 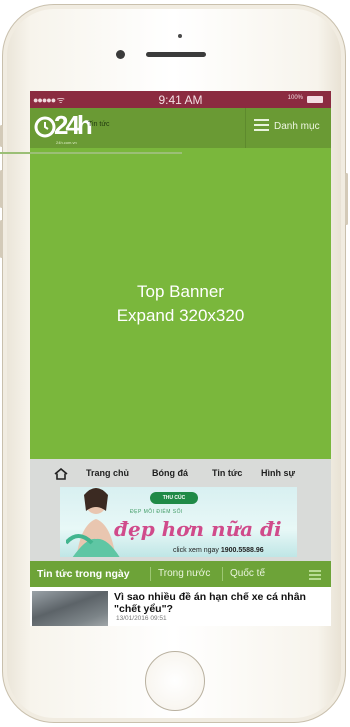 What do you see at coordinates (99, 124) in the screenshot?
I see `section-label: Tin tức` at bounding box center [99, 124].